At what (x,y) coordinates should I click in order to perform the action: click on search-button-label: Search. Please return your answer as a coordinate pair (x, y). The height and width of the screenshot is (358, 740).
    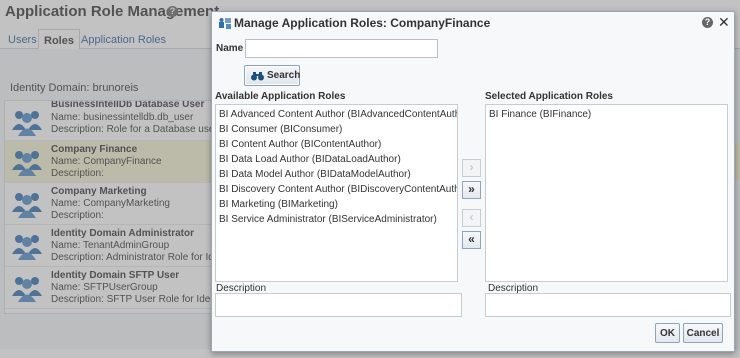
    Looking at the image, I should click on (284, 75).